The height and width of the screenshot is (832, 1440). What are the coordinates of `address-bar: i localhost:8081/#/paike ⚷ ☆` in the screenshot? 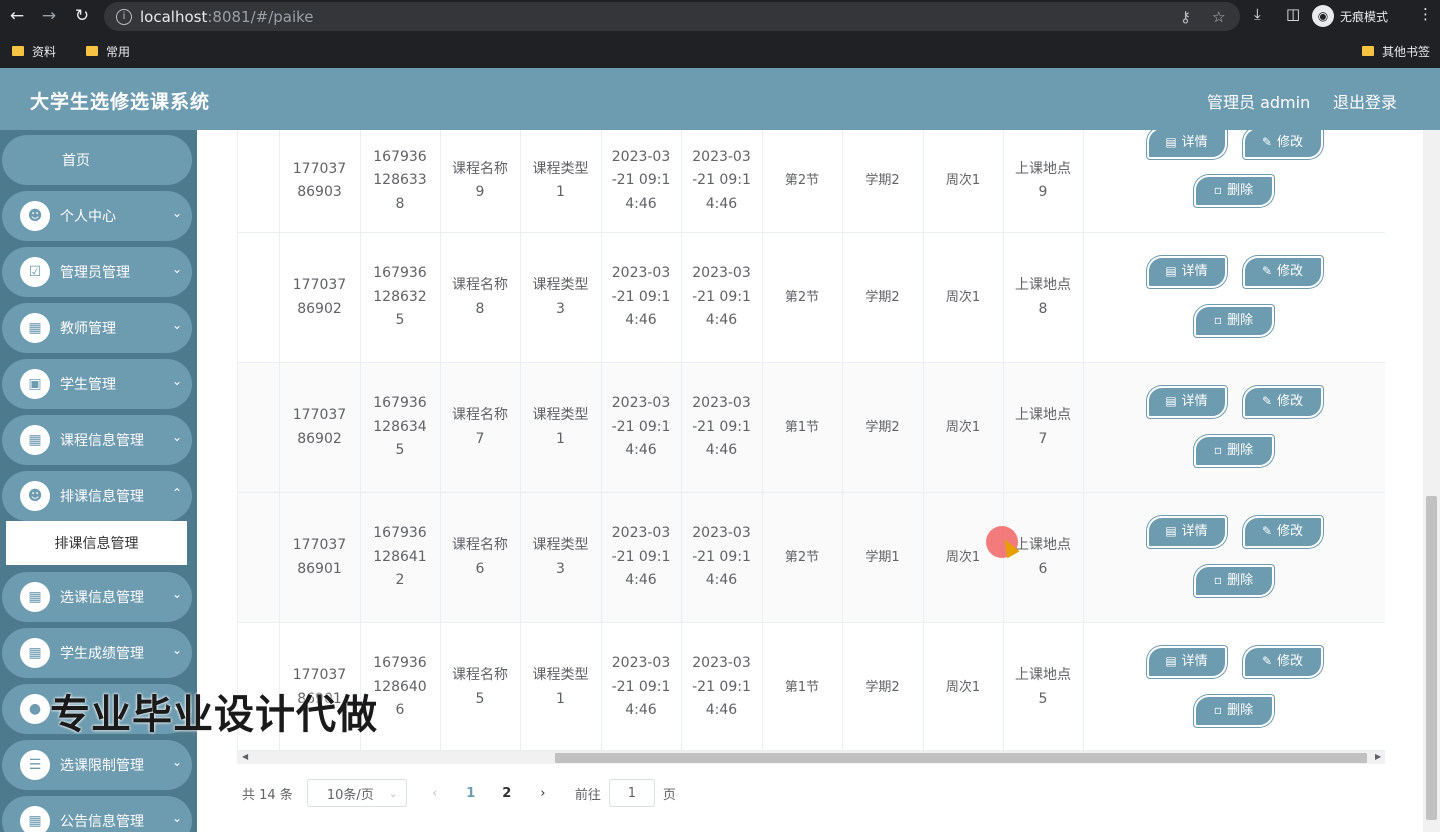 It's located at (672, 16).